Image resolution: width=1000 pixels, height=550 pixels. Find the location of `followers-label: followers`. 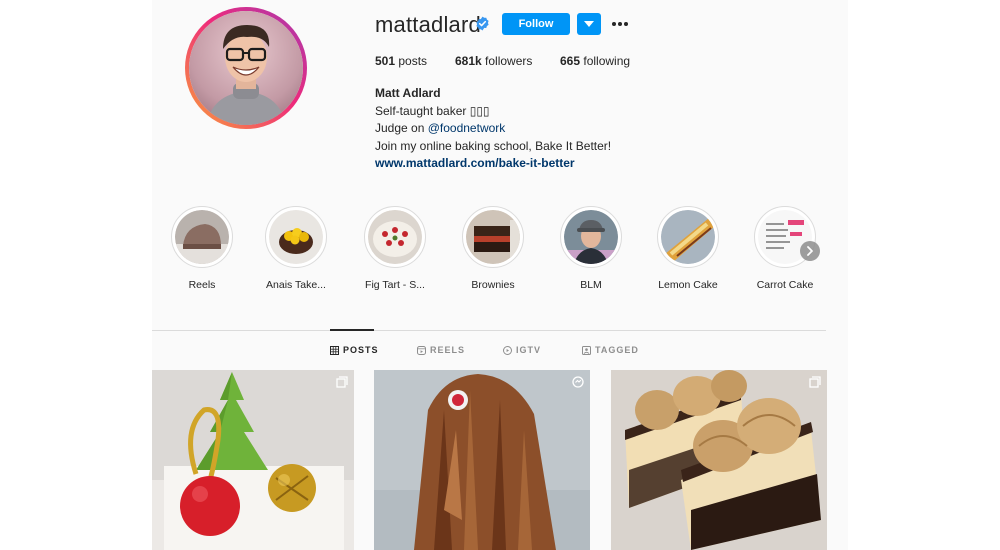

followers-label: followers is located at coordinates (509, 61).